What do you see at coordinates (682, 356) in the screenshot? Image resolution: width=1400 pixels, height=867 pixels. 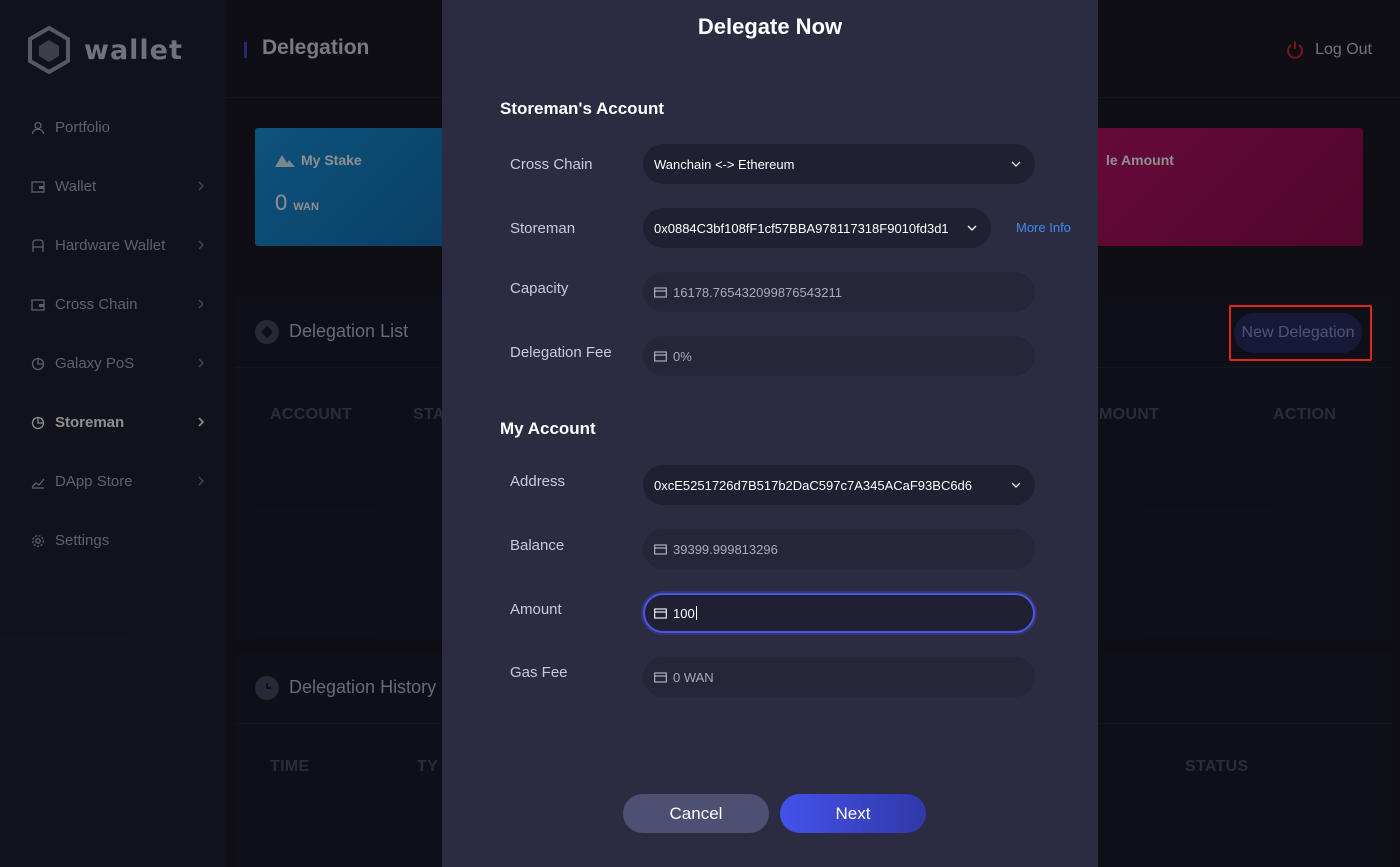 I see `delegation-fee-value: 0%` at bounding box center [682, 356].